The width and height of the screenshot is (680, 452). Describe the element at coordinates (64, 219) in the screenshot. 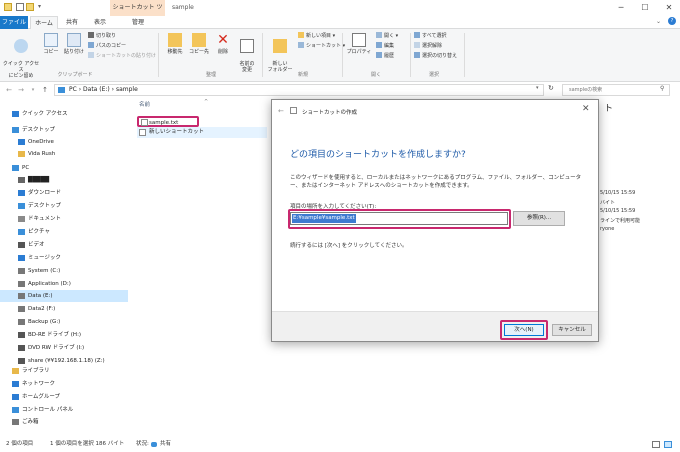

I see `sidebar-item: ドキュメント` at that location.